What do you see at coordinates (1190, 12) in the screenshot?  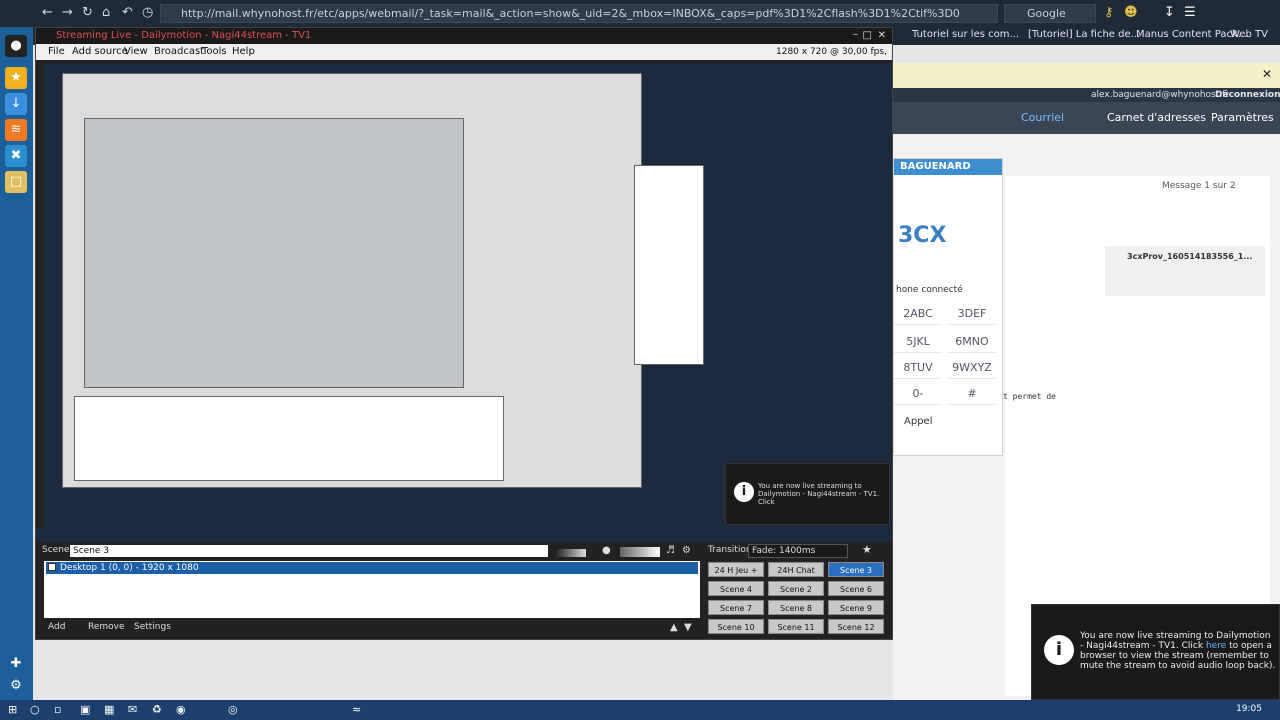 I see `menu-icon: ☰` at bounding box center [1190, 12].